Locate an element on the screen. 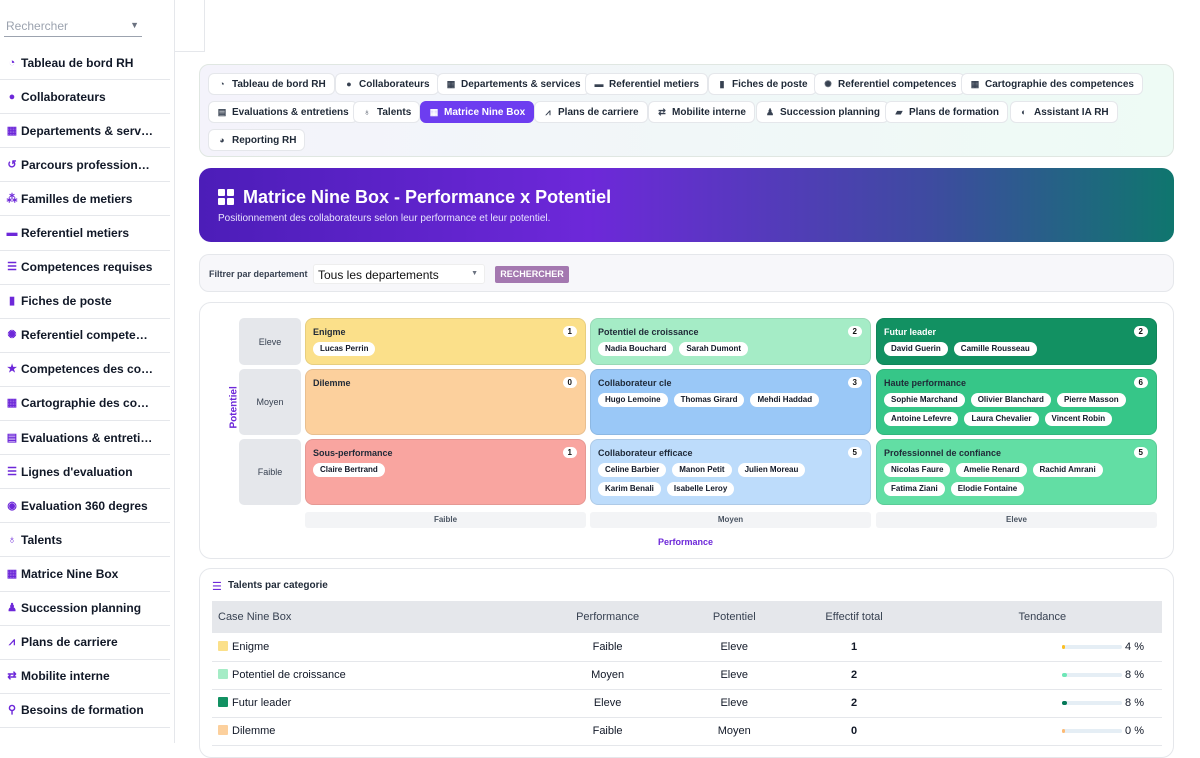  tab-cartographie-des-competences: ▦ Cartographie des competences is located at coordinates (1052, 84).